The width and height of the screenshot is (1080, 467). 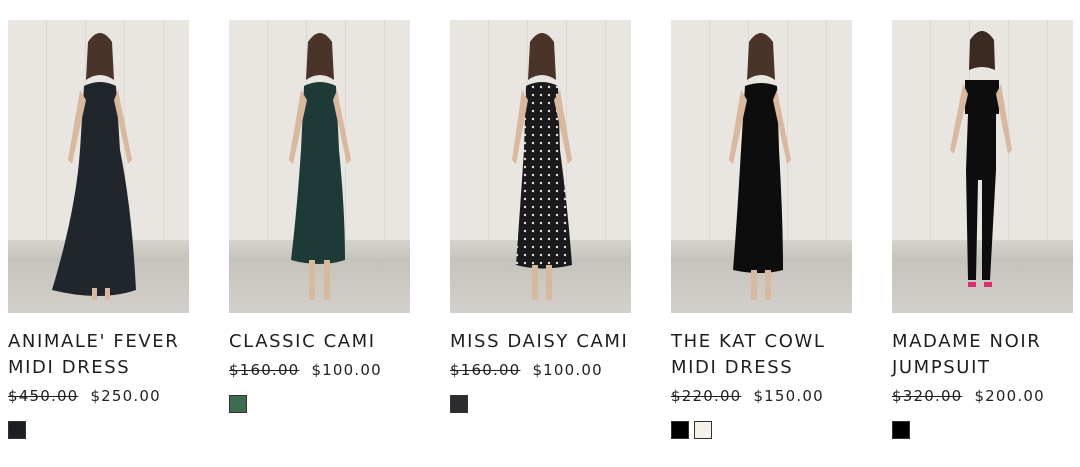 What do you see at coordinates (788, 396) in the screenshot?
I see `sale-price: $150.00` at bounding box center [788, 396].